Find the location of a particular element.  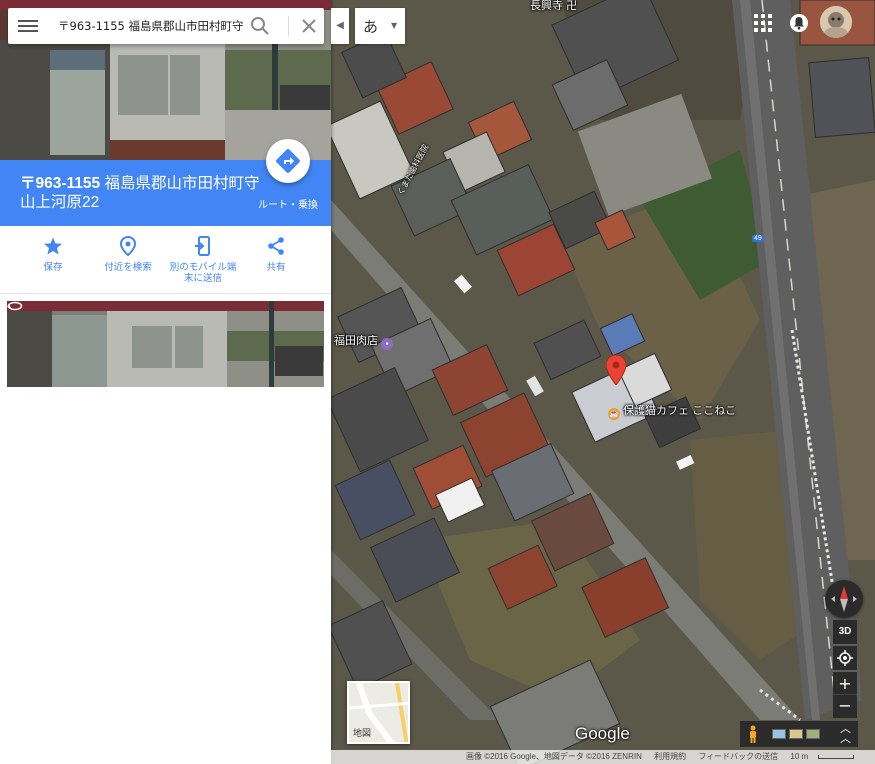

search-input is located at coordinates (152, 26).